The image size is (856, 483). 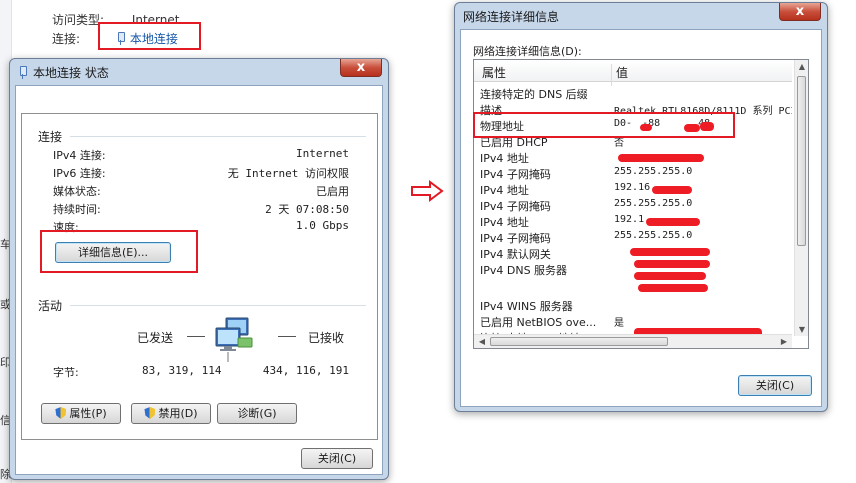 What do you see at coordinates (604, 125) in the screenshot?
I see `highlight-box-physical-address` at bounding box center [604, 125].